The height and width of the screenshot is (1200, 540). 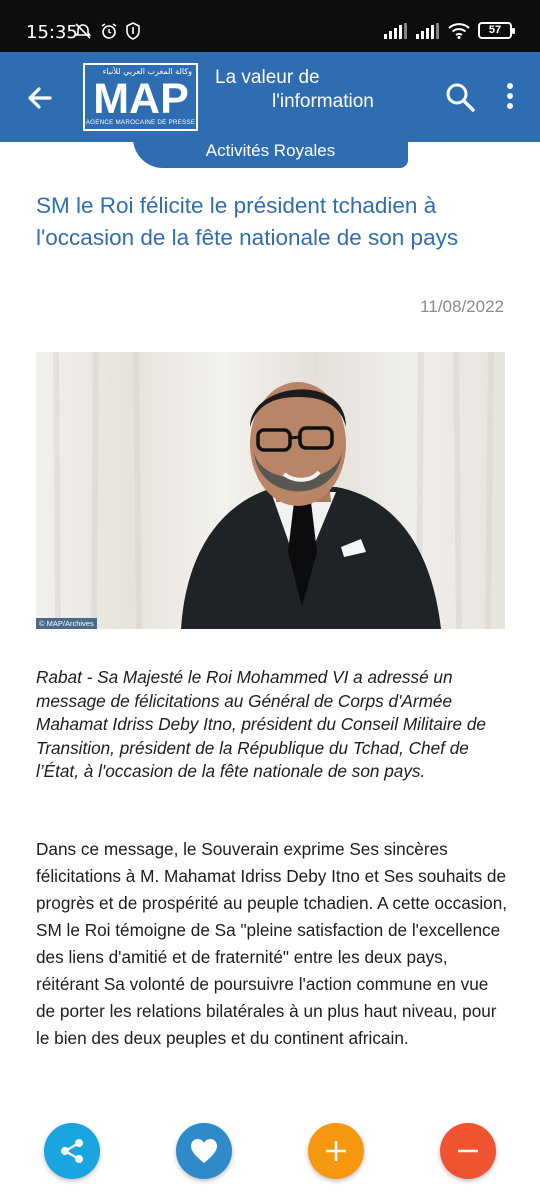 I want to click on status-time: 15:35, so click(x=52, y=32).